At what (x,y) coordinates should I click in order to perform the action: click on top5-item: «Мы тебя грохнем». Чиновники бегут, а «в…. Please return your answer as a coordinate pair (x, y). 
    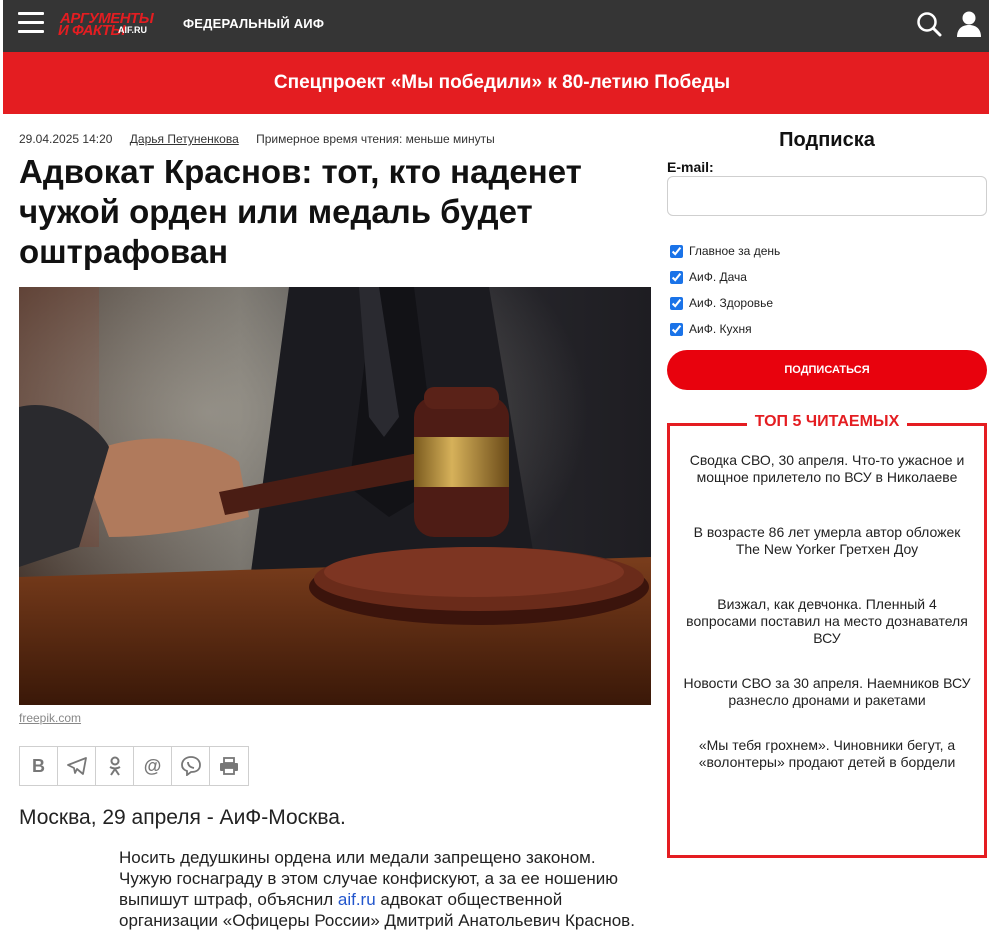
    Looking at the image, I should click on (827, 754).